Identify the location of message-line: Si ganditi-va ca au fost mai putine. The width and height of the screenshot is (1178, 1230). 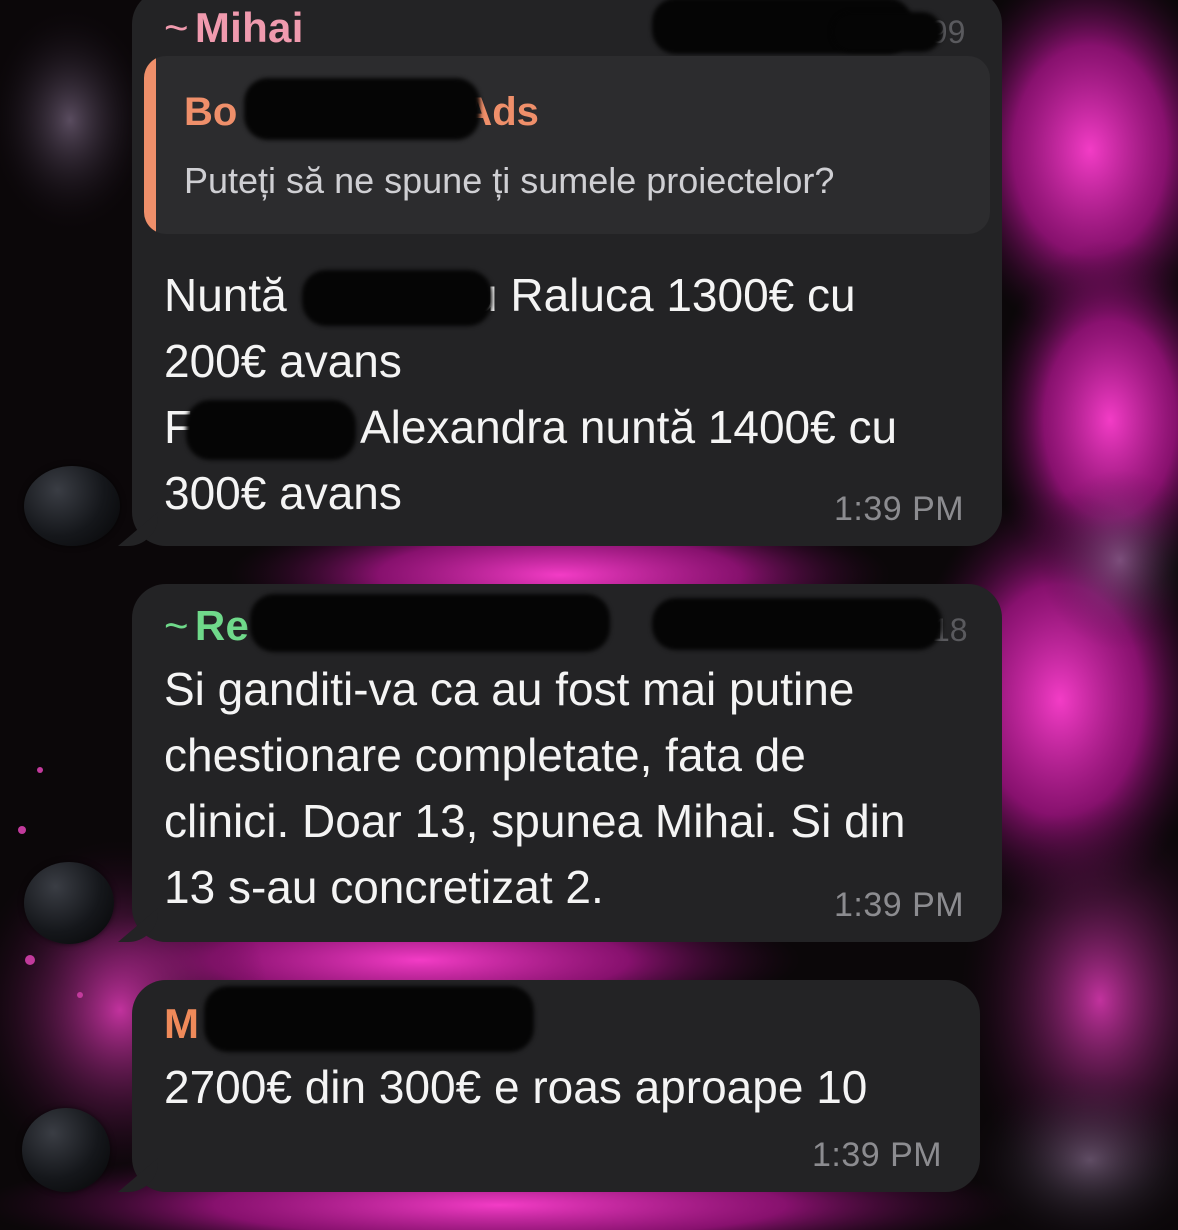
(509, 689).